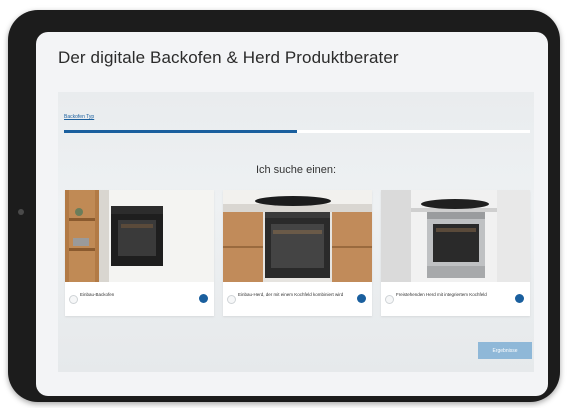 The height and width of the screenshot is (408, 568). I want to click on results-button: Ergebnisse, so click(505, 350).